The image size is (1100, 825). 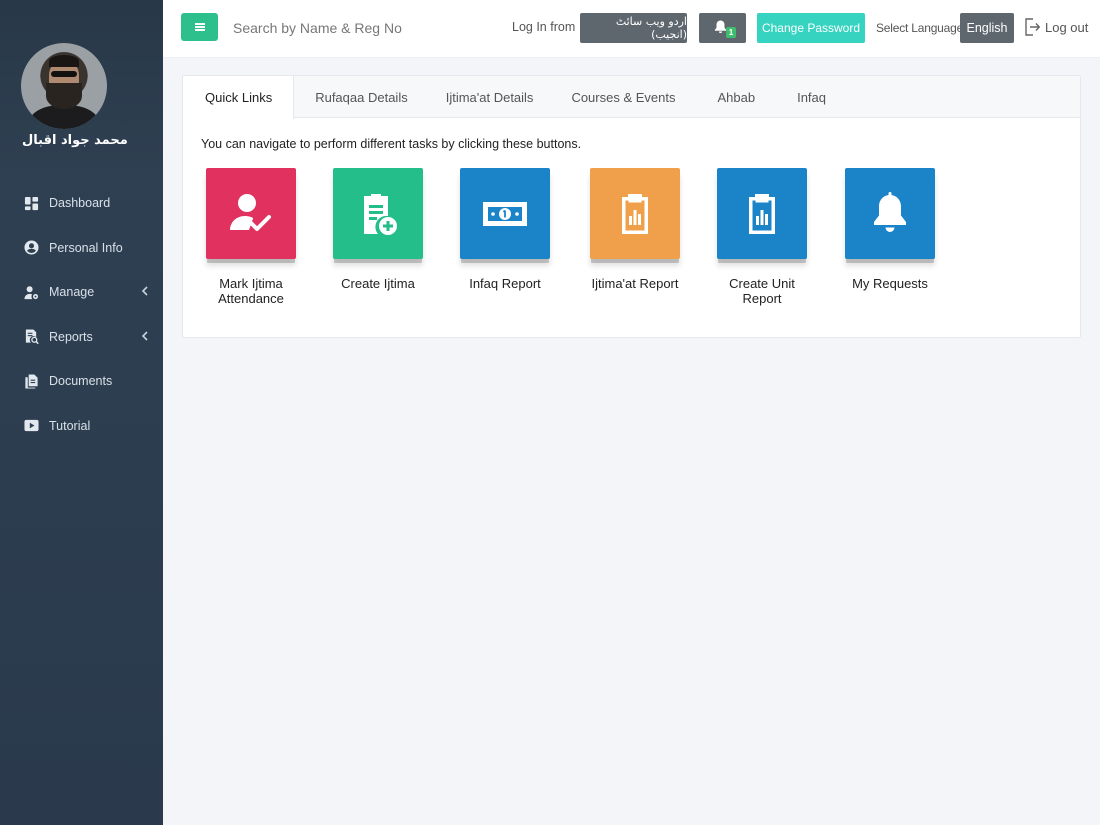 What do you see at coordinates (790, 97) in the screenshot?
I see `tab-infaq: Infaq` at bounding box center [790, 97].